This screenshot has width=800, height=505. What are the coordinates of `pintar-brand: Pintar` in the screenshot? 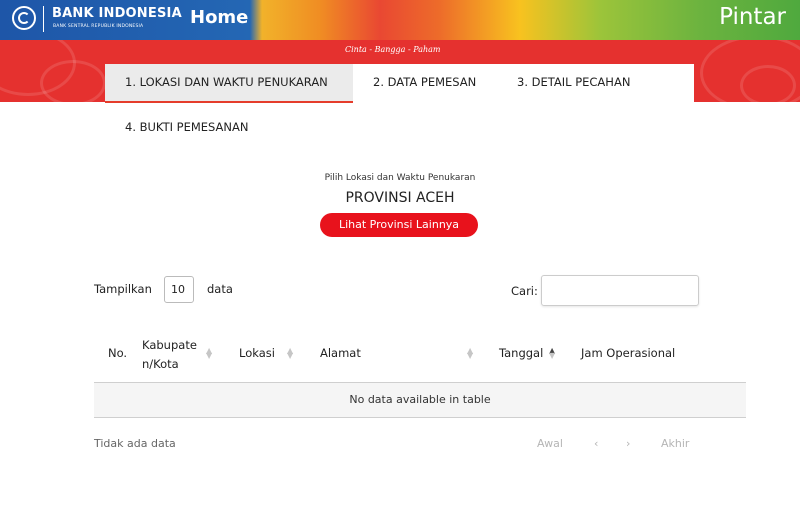 It's located at (752, 17).